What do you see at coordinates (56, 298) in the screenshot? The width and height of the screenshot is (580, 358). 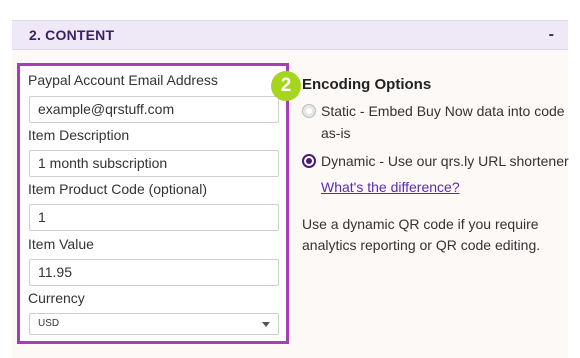 I see `currency-label: Currency` at bounding box center [56, 298].